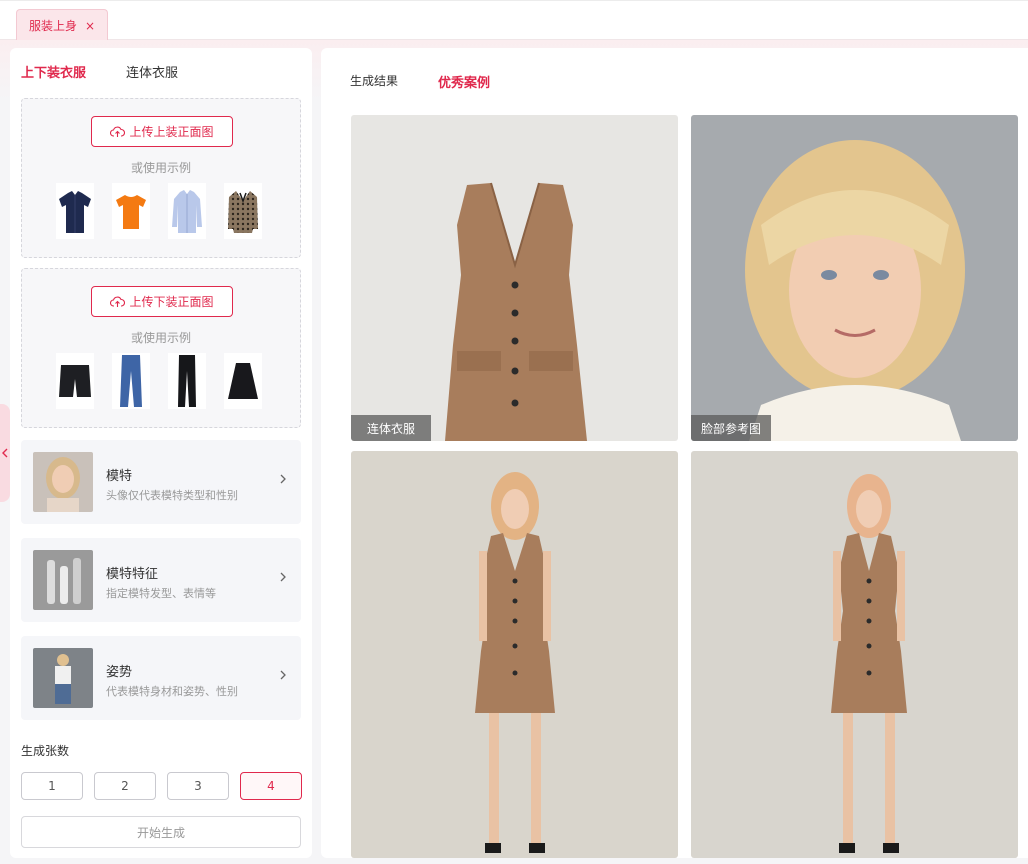  I want to click on upload-bottom-label: 上传下装正面图, so click(171, 302).